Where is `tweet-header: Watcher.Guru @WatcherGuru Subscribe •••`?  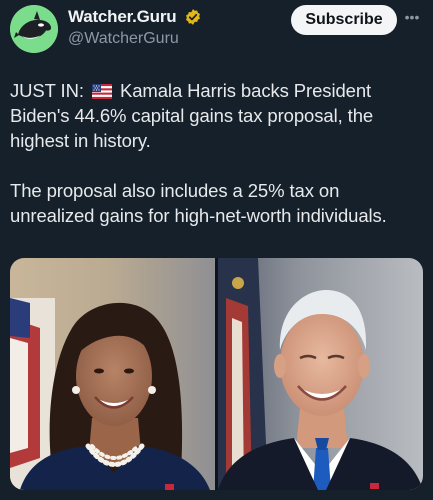
tweet-header: Watcher.Guru @WatcherGuru Subscribe ••• is located at coordinates (216, 30).